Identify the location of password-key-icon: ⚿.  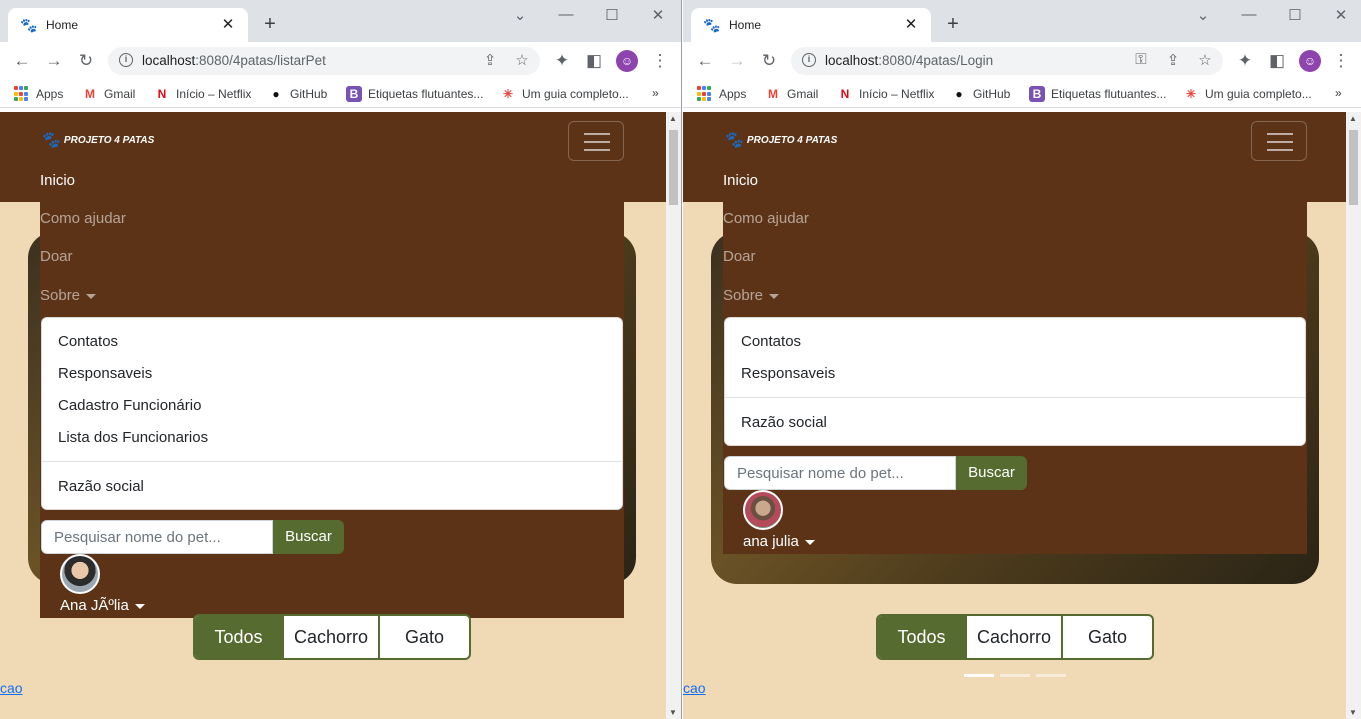
(1141, 59).